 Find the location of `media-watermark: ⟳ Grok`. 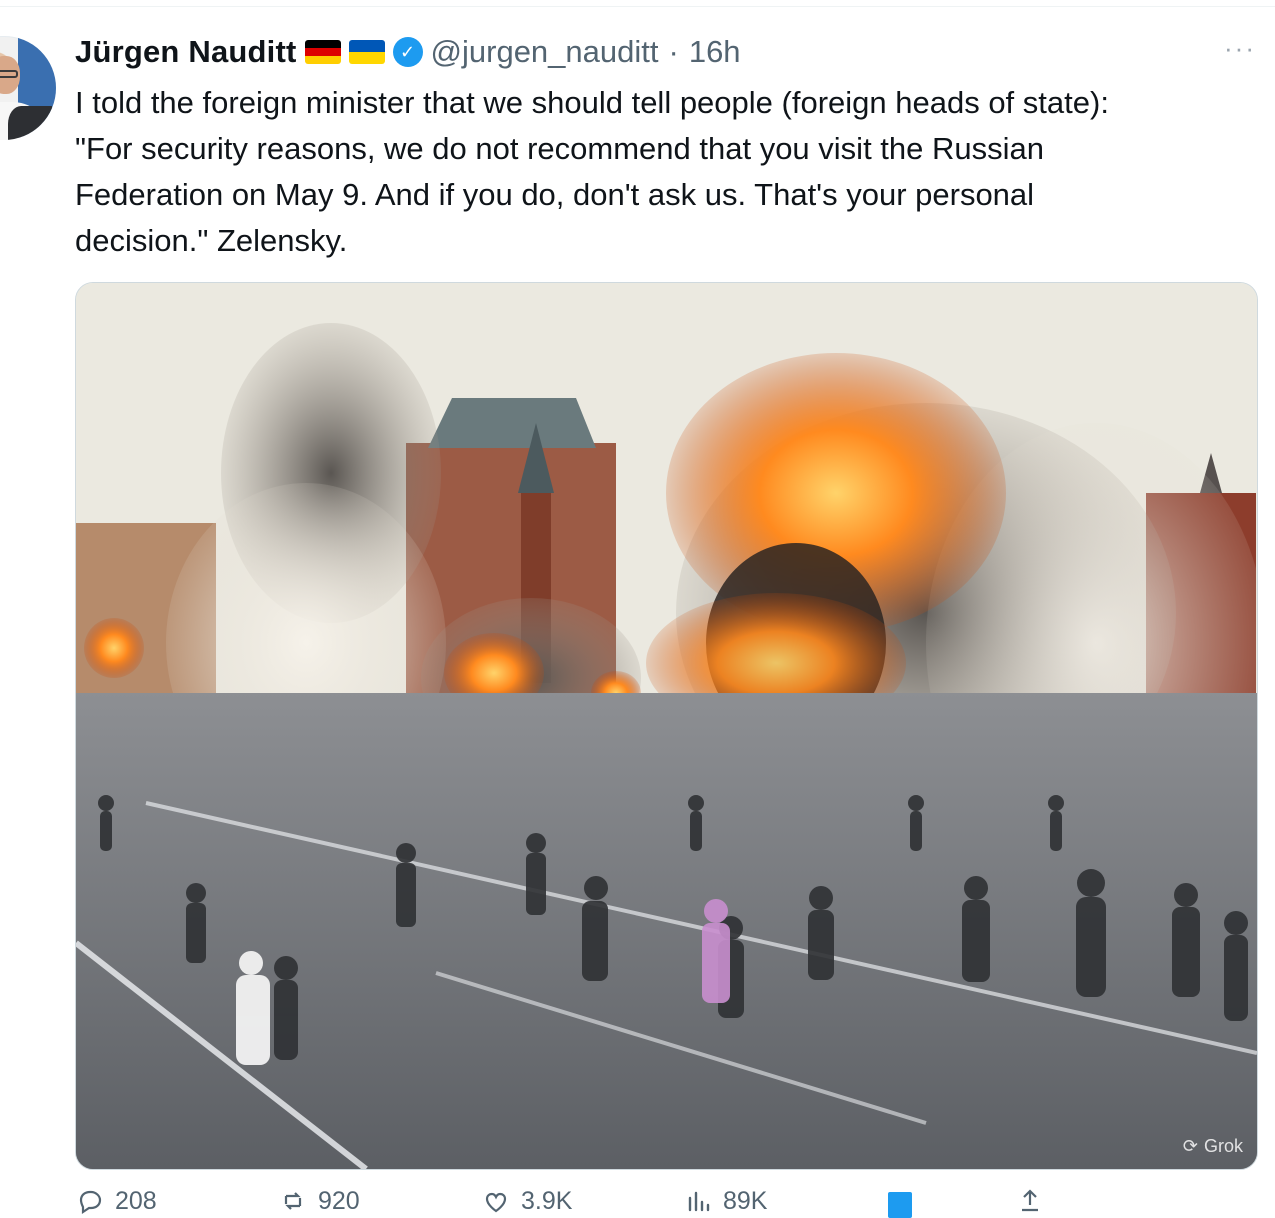

media-watermark: ⟳ Grok is located at coordinates (1213, 1146).